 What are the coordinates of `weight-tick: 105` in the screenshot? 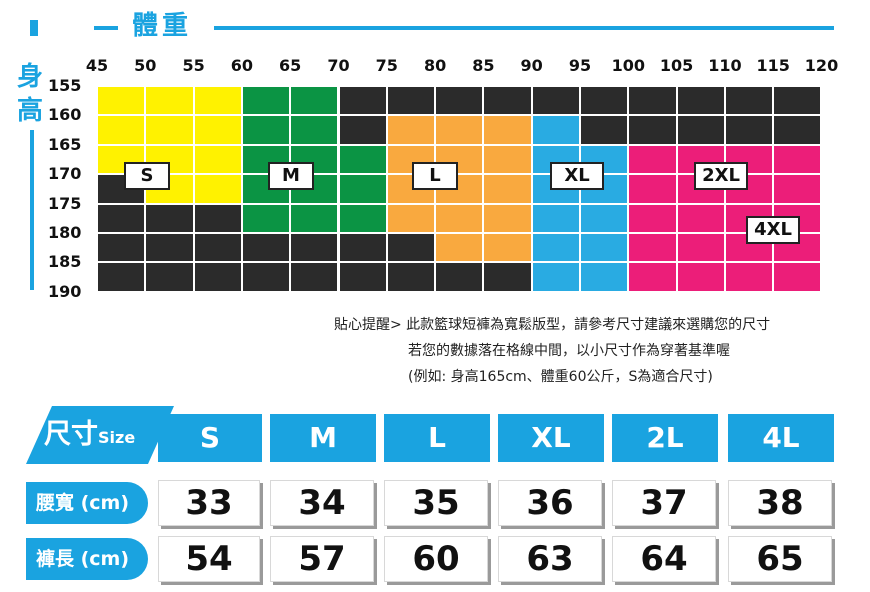 It's located at (676, 65).